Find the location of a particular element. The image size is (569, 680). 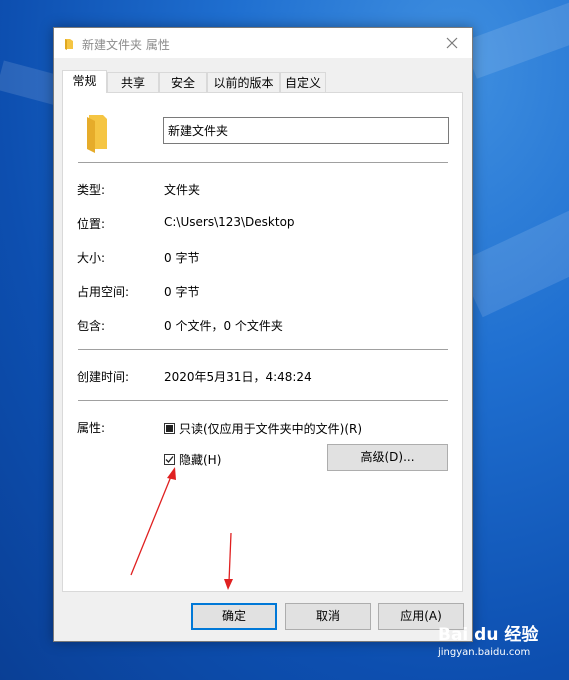

hidden-label: 隐藏(H) is located at coordinates (200, 460).